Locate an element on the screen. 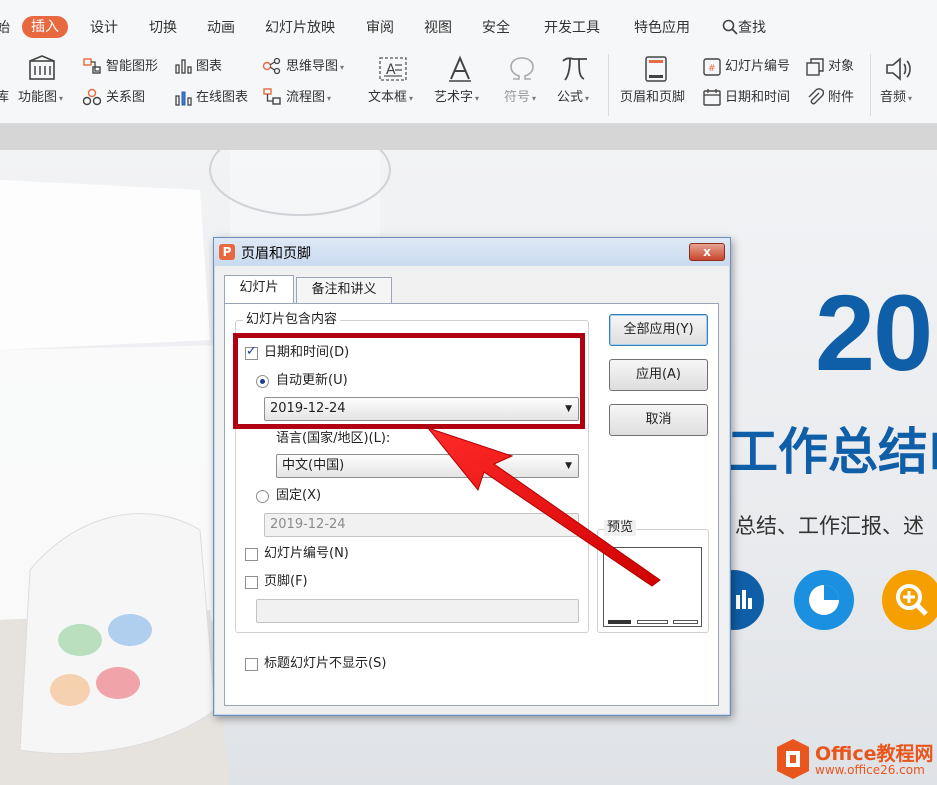 This screenshot has height=785, width=937. symbol-button: 符号 ▾ is located at coordinates (520, 98).